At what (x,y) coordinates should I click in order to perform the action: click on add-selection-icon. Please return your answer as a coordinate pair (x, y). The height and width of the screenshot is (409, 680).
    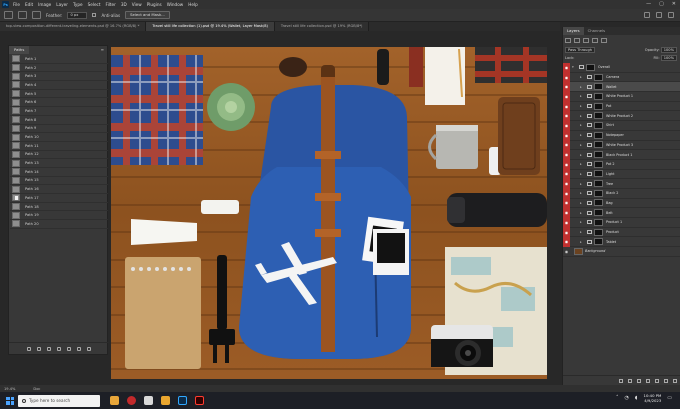
    Looking at the image, I should click on (36, 15).